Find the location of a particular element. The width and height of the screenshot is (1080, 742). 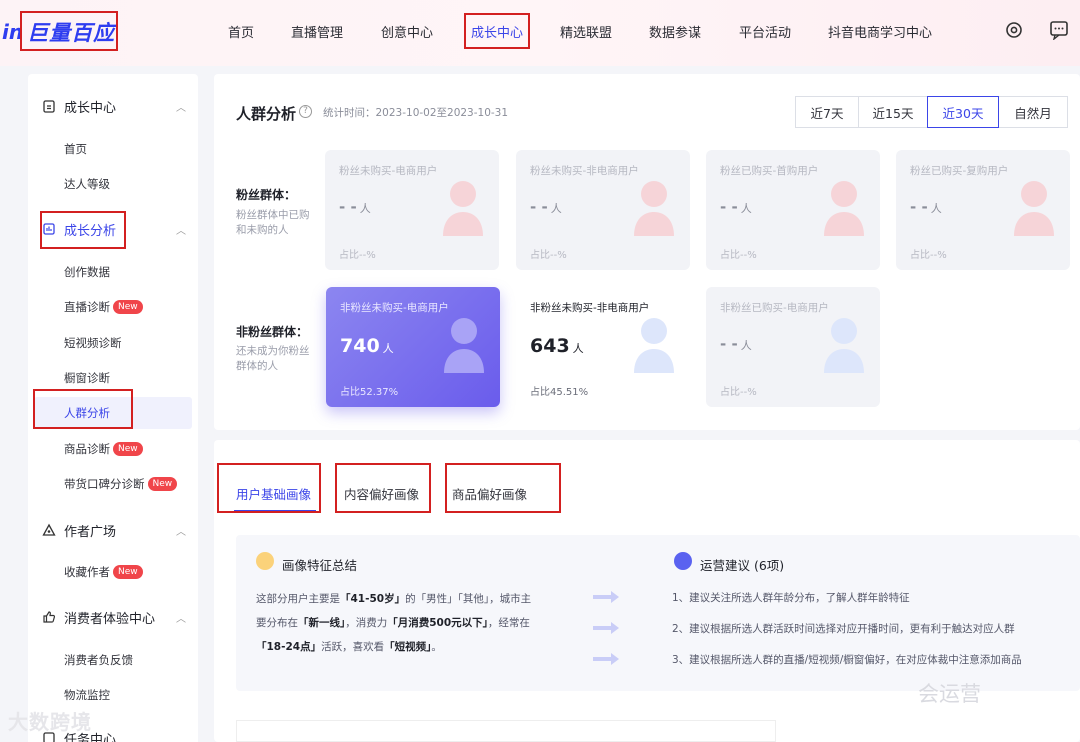

new-badge: New is located at coordinates (128, 449).